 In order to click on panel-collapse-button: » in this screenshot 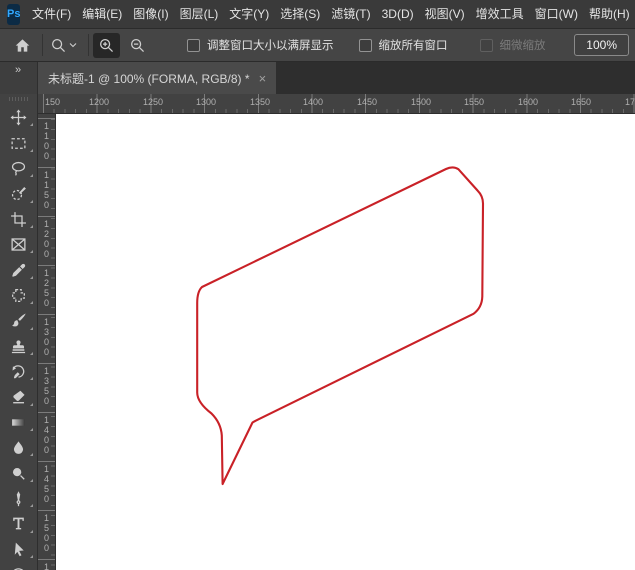, I will do `click(18, 78)`.